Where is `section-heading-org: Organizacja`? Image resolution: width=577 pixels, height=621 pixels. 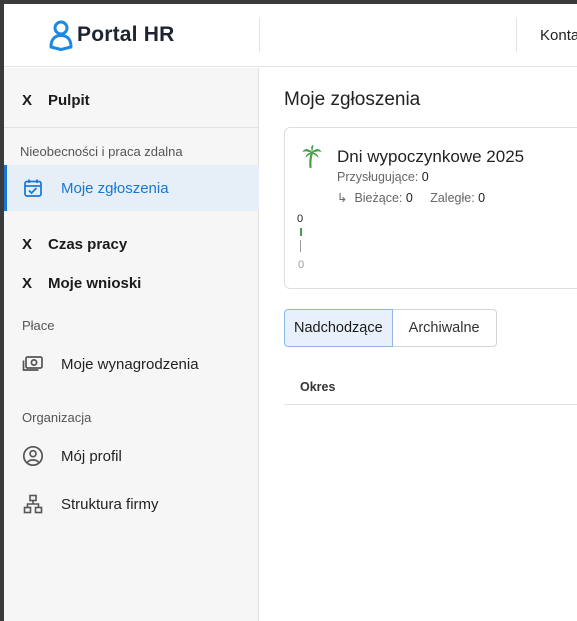
section-heading-org: Organizacja is located at coordinates (57, 417).